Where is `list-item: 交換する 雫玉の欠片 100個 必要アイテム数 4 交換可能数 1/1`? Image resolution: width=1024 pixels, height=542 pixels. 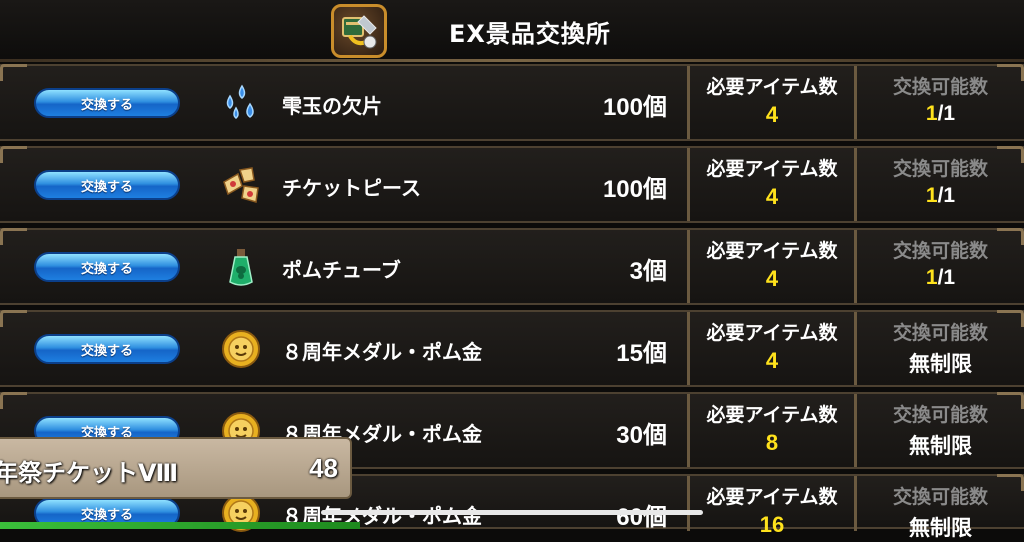 list-item: 交換する 雫玉の欠片 100個 必要アイテム数 4 交換可能数 1/1 is located at coordinates (512, 102).